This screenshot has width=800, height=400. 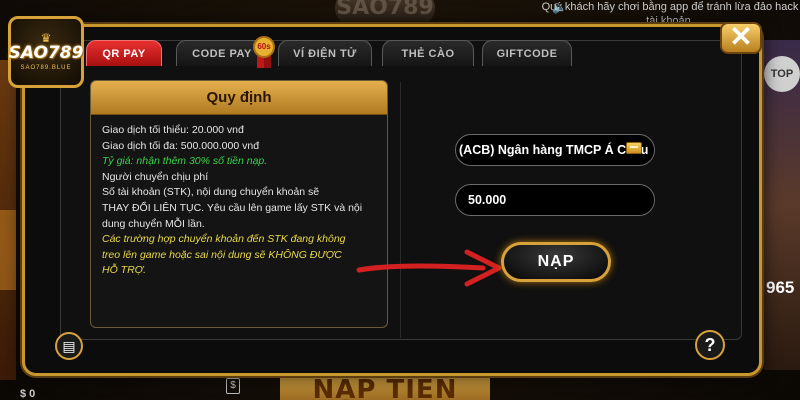 What do you see at coordinates (155, 176) in the screenshot?
I see `rule-line: Người chuyển chịu phí` at bounding box center [155, 176].